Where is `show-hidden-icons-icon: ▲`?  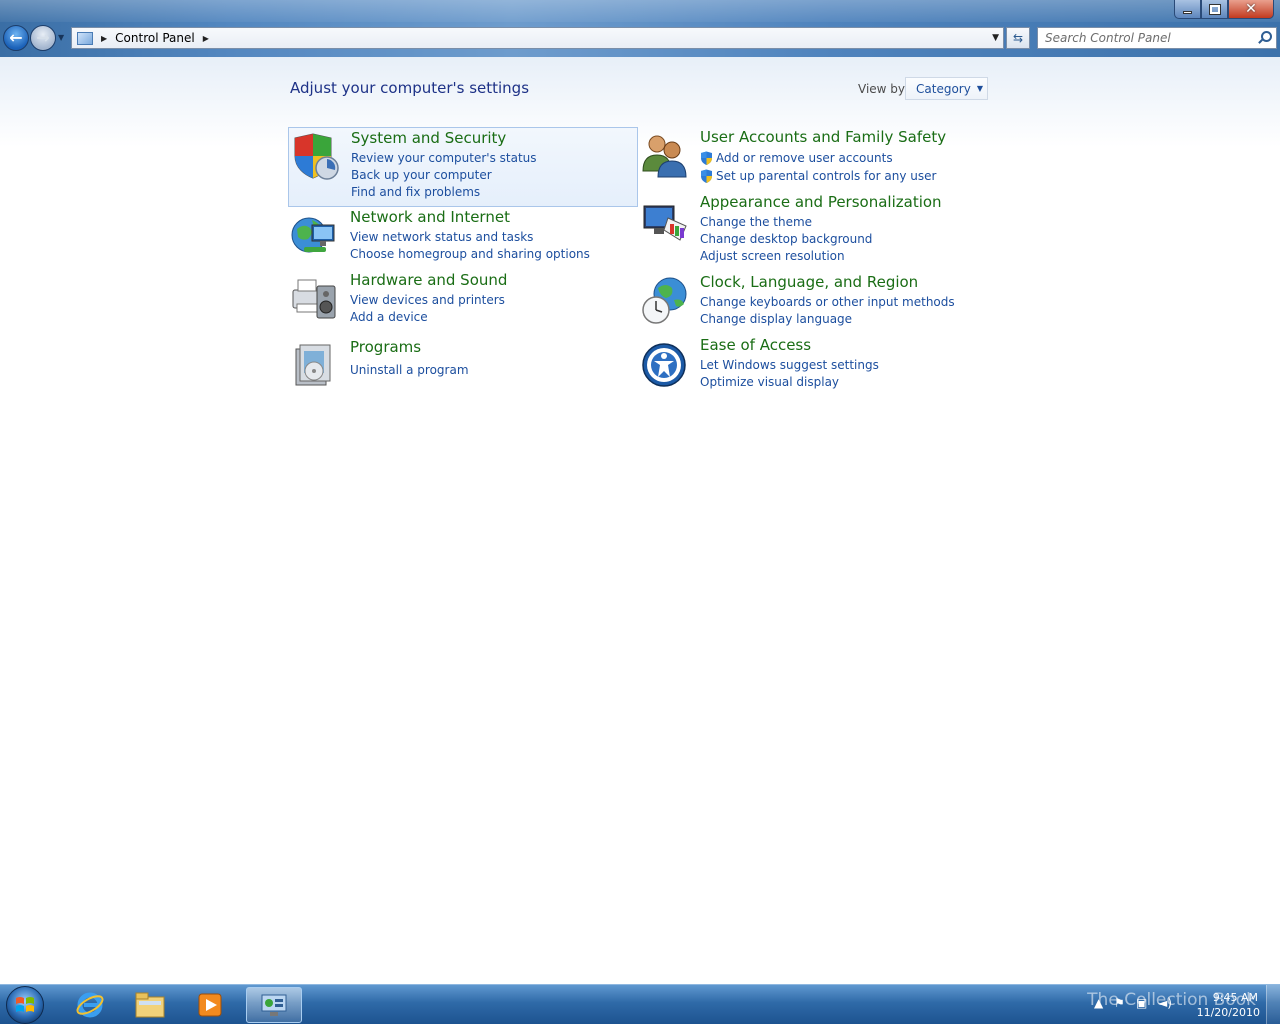 show-hidden-icons-icon: ▲ is located at coordinates (1098, 1003).